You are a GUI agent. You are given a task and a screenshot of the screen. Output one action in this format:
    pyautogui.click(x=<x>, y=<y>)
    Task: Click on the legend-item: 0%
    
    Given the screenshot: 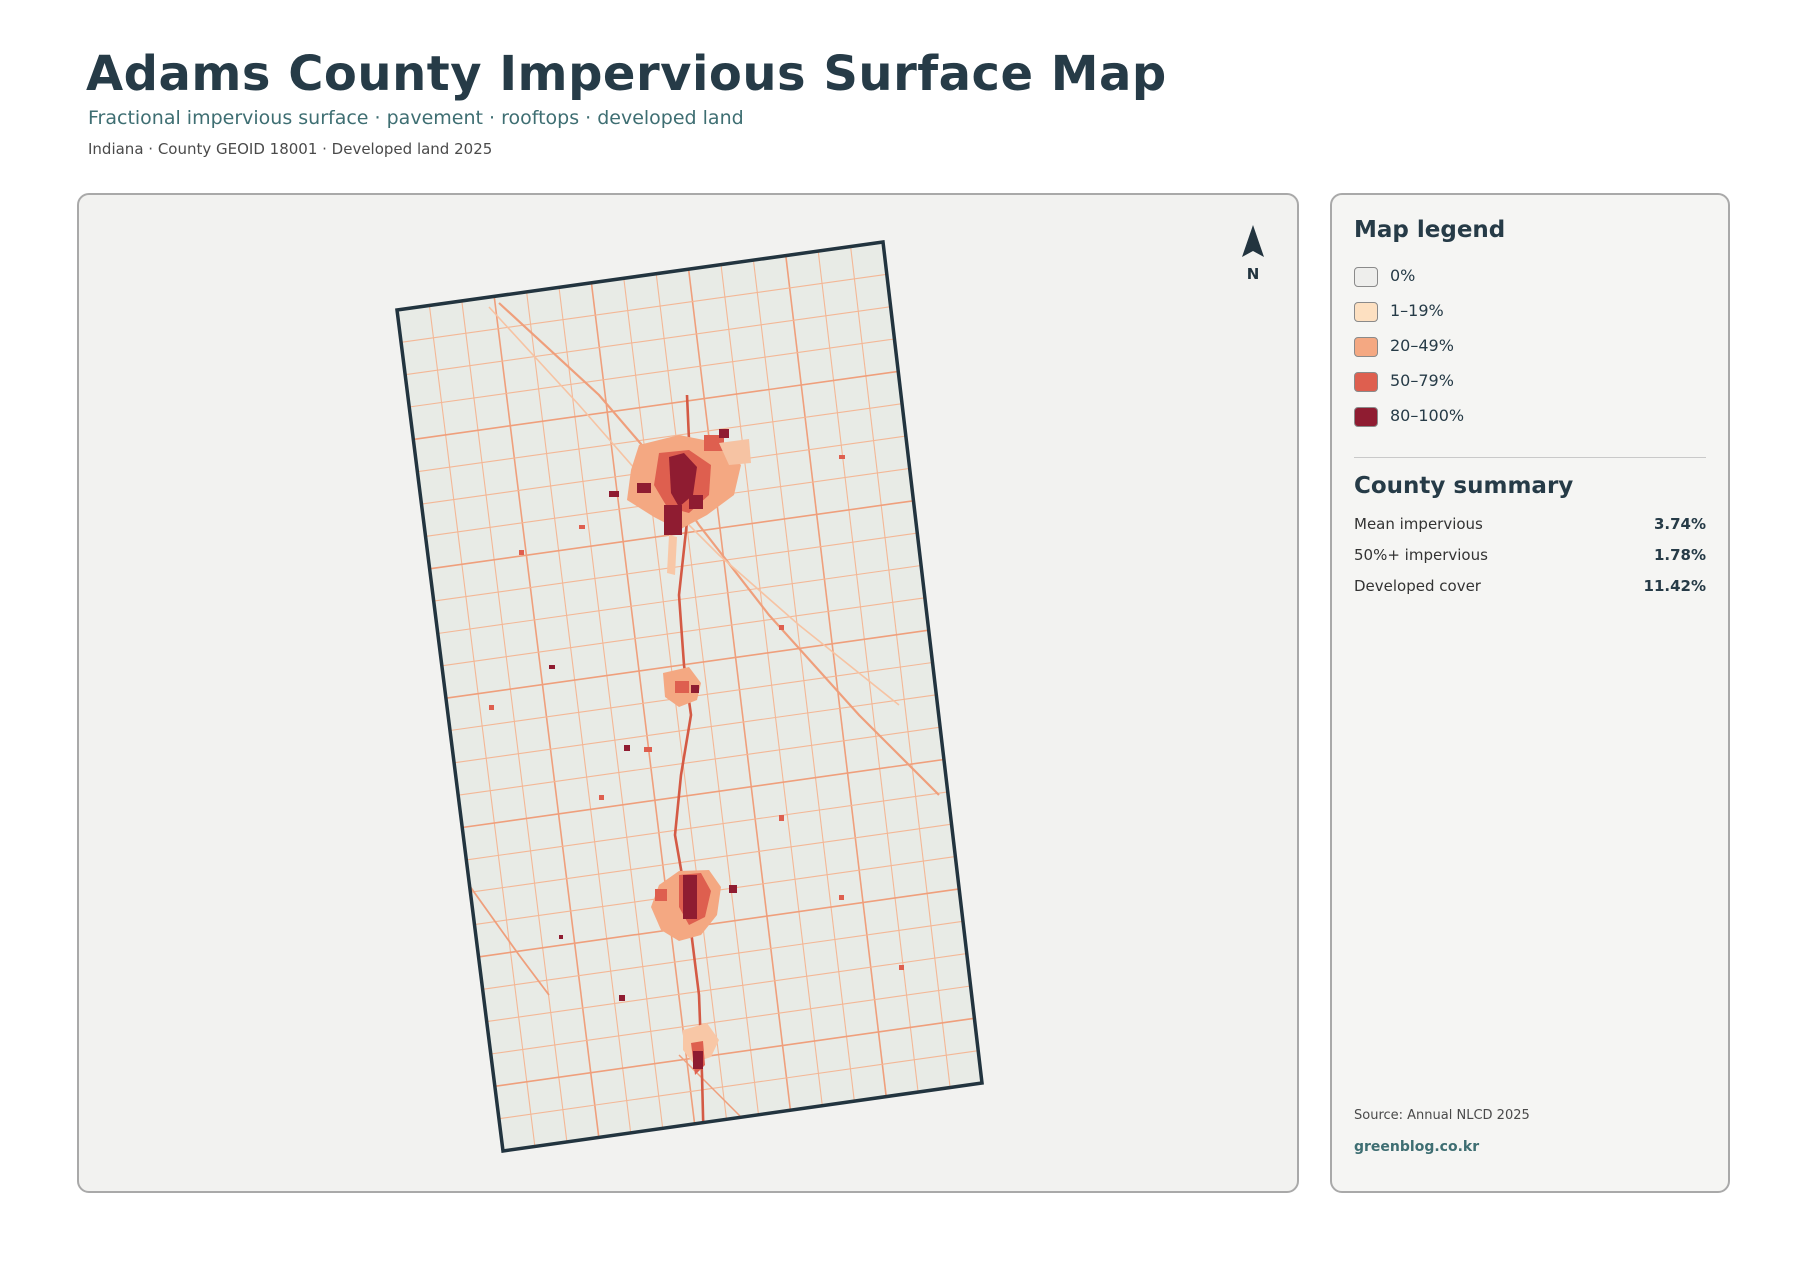 What is the action you would take?
    pyautogui.click(x=1409, y=282)
    